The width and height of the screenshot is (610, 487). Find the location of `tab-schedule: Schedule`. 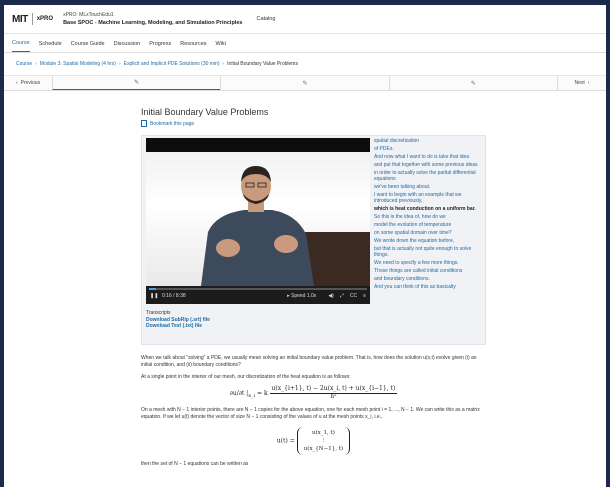

tab-schedule: Schedule is located at coordinates (50, 46).